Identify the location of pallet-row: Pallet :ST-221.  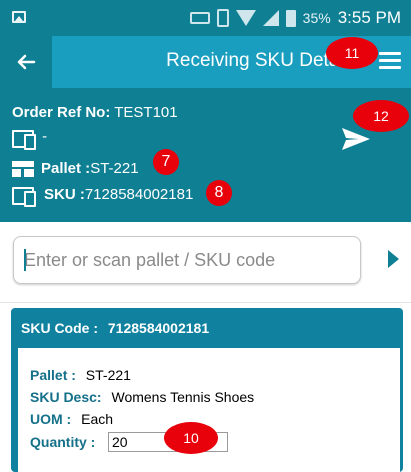
(75, 168).